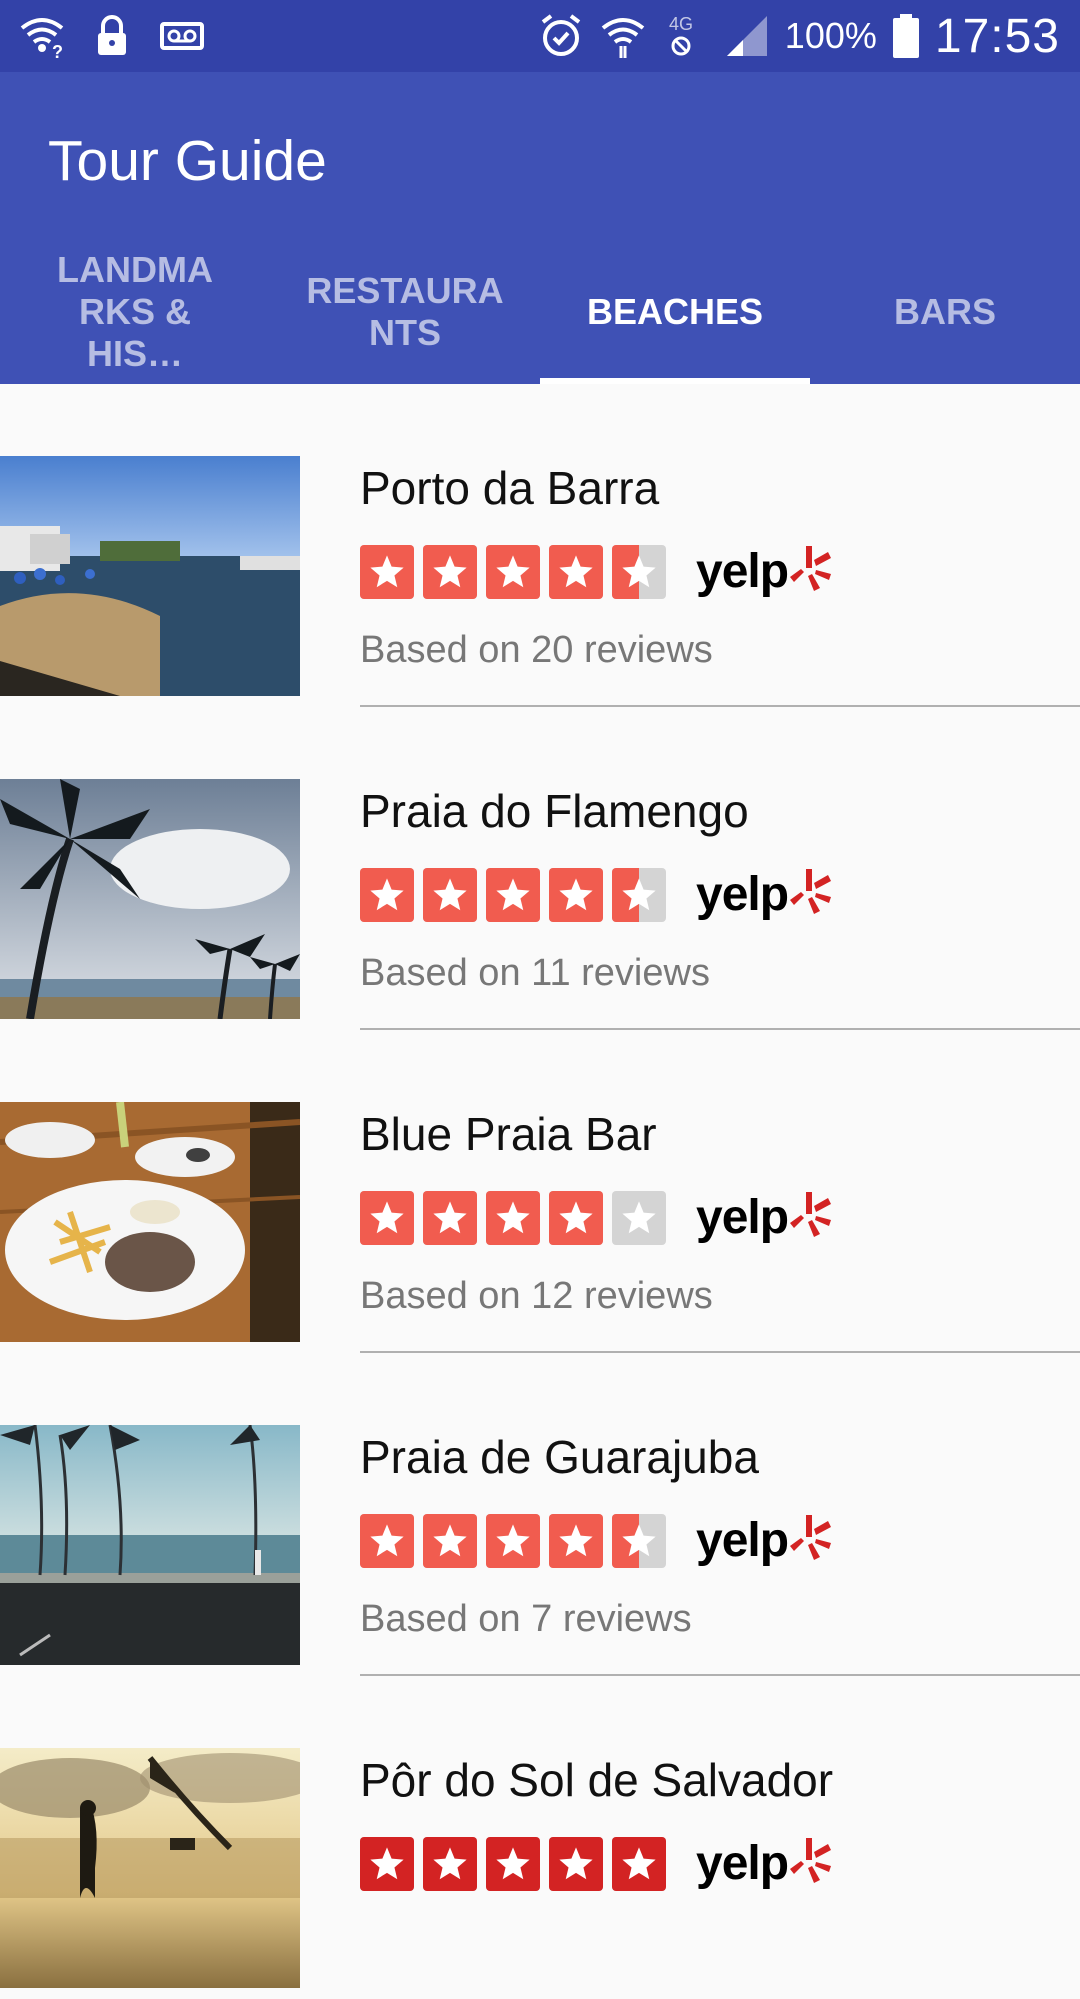  What do you see at coordinates (945, 312) in the screenshot?
I see `tab-bars: BARS` at bounding box center [945, 312].